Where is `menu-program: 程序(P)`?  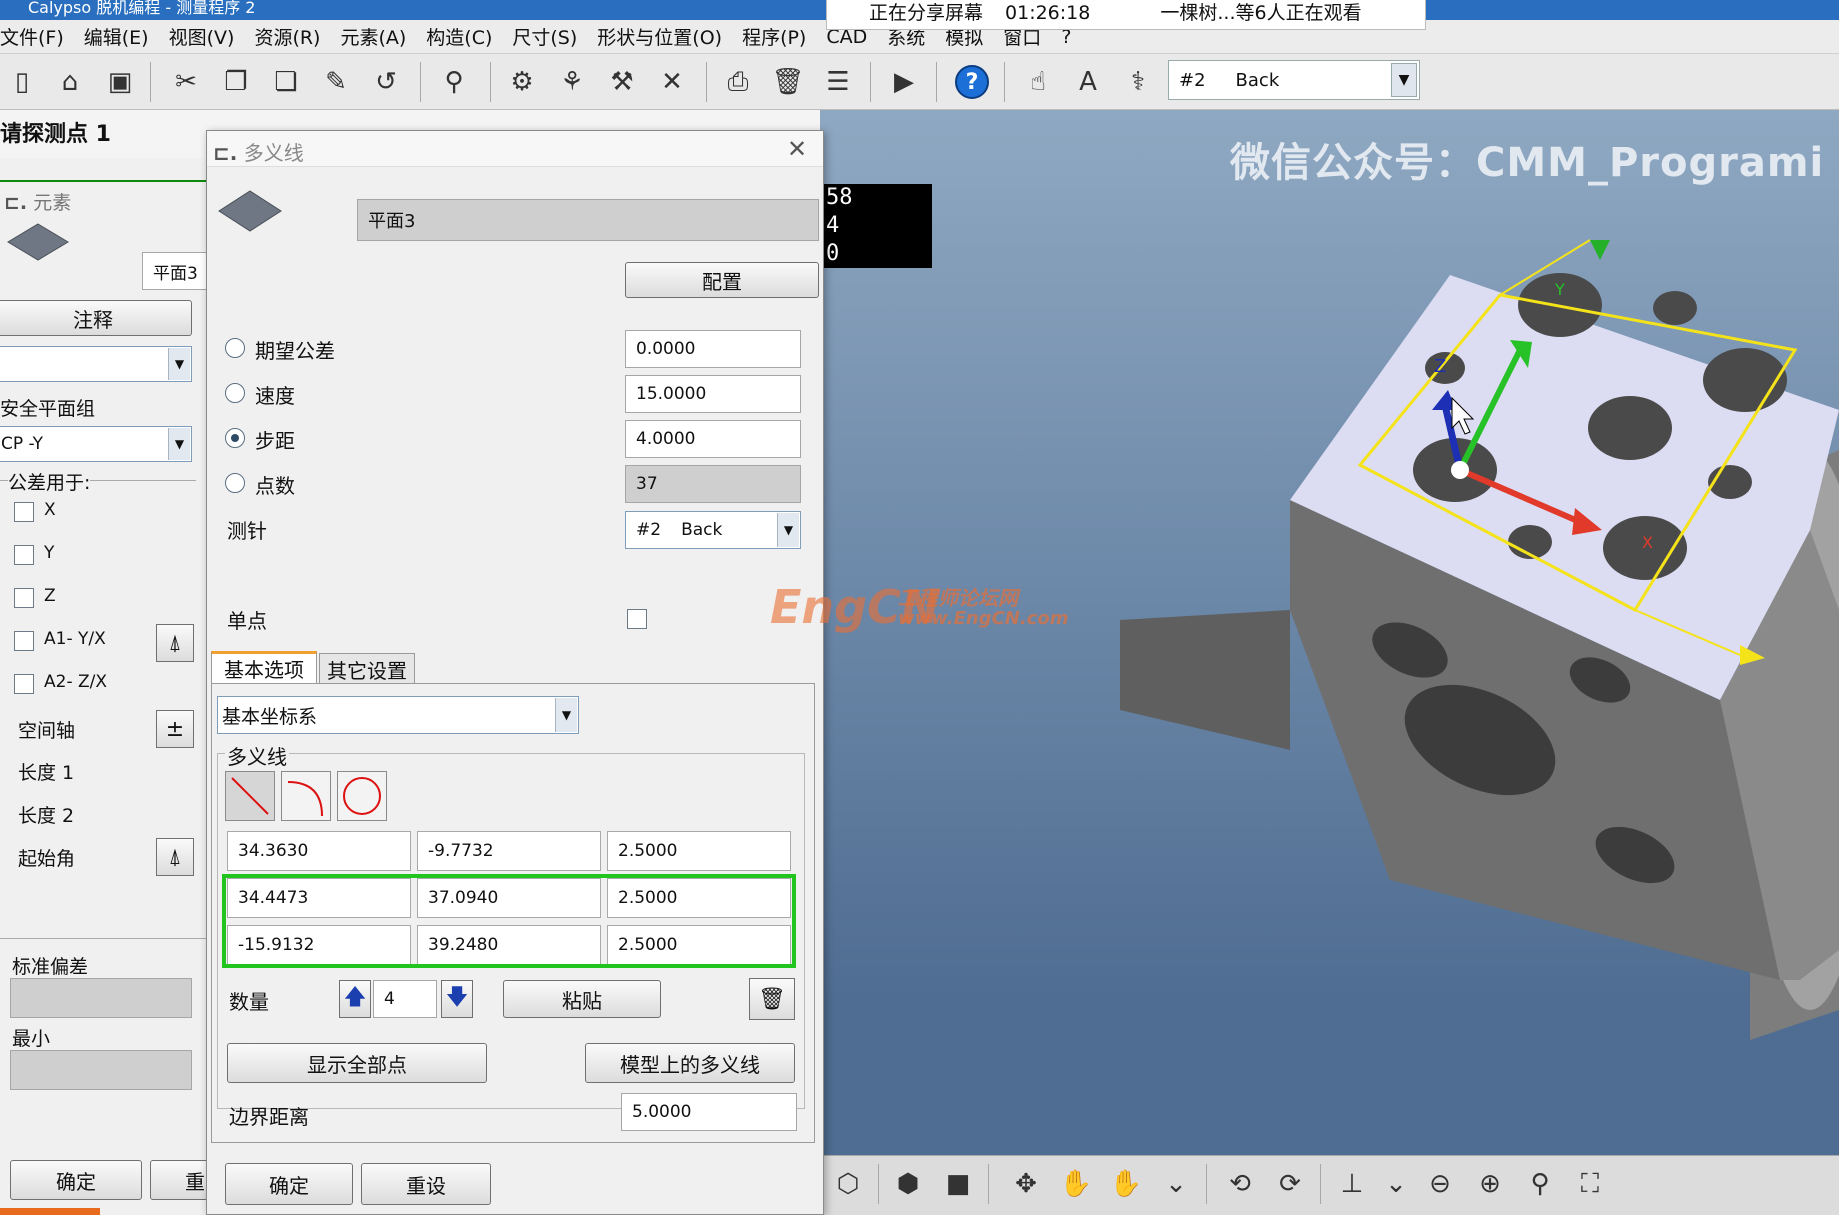
menu-program: 程序(P) is located at coordinates (774, 36).